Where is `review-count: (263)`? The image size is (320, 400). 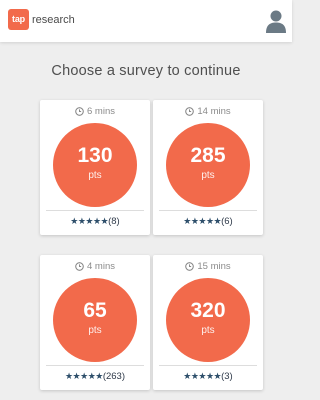
review-count: (263) is located at coordinates (114, 376).